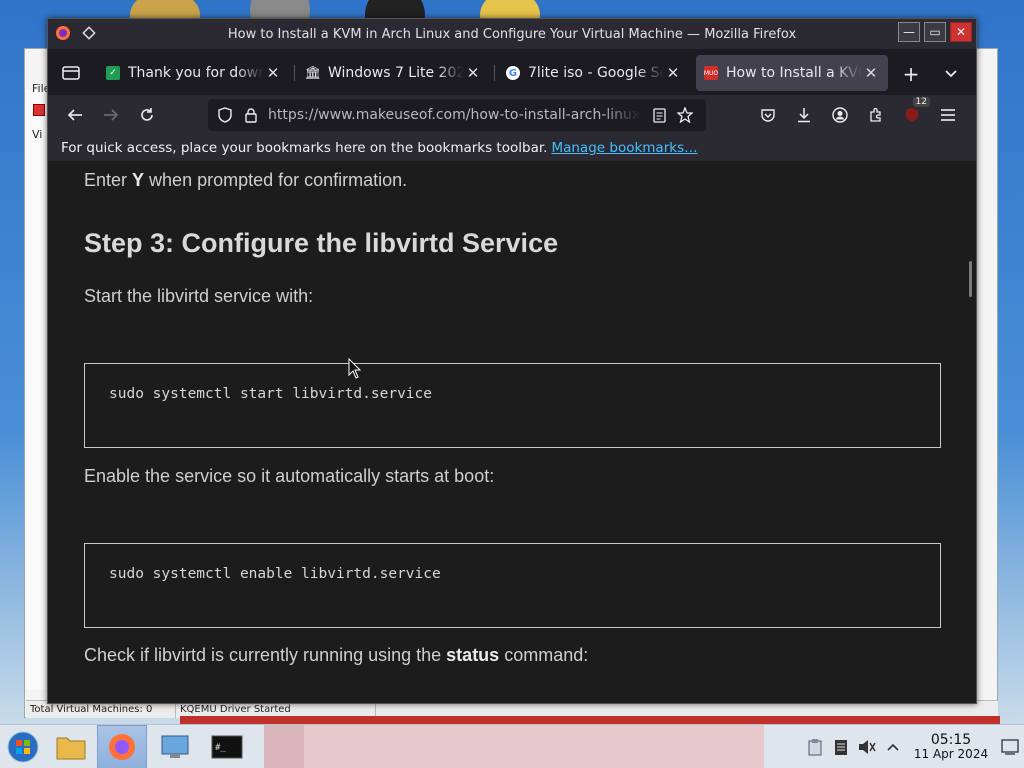  Describe the element at coordinates (225, 115) in the screenshot. I see `shield-icon` at that location.